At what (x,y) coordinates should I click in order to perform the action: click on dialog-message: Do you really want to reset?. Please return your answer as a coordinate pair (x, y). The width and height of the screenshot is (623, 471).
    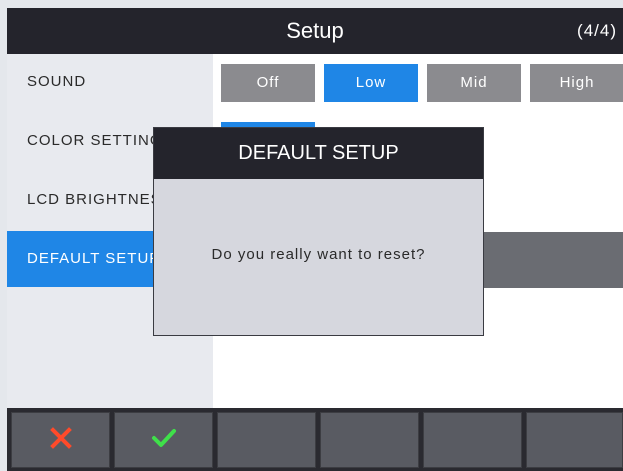
    Looking at the image, I should click on (318, 254).